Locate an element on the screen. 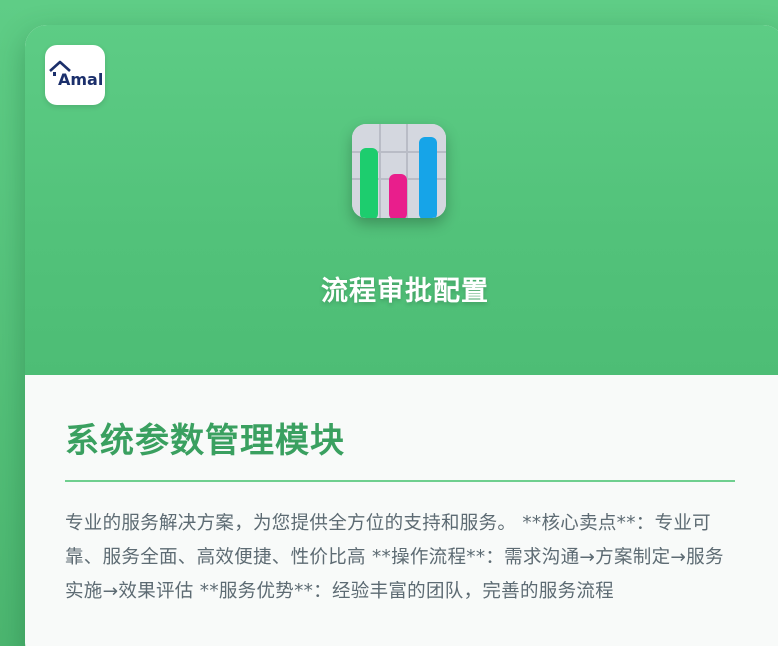 This screenshot has width=778, height=646. bar-chart-icon is located at coordinates (399, 171).